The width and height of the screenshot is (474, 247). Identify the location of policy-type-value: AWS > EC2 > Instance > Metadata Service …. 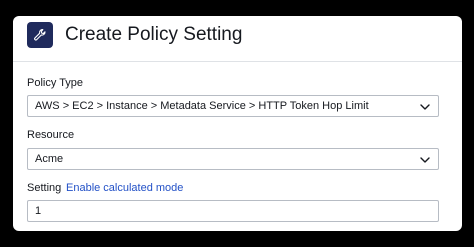
(202, 106).